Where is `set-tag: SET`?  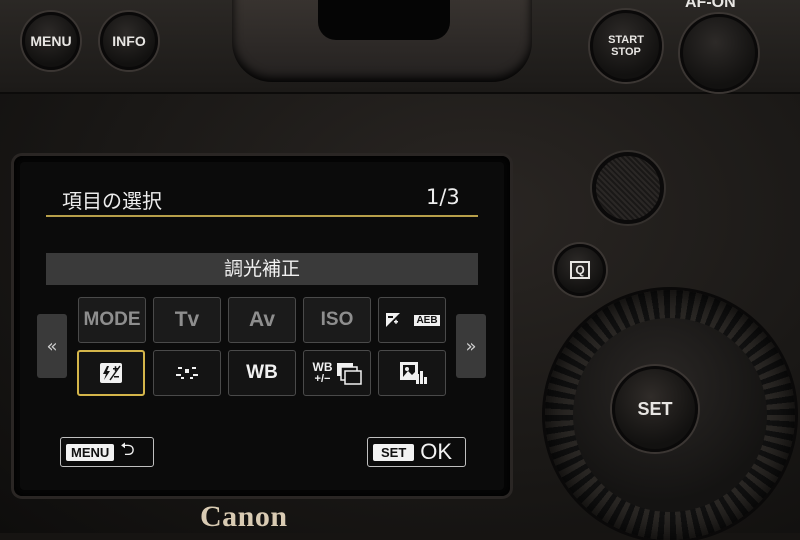
set-tag: SET is located at coordinates (394, 452).